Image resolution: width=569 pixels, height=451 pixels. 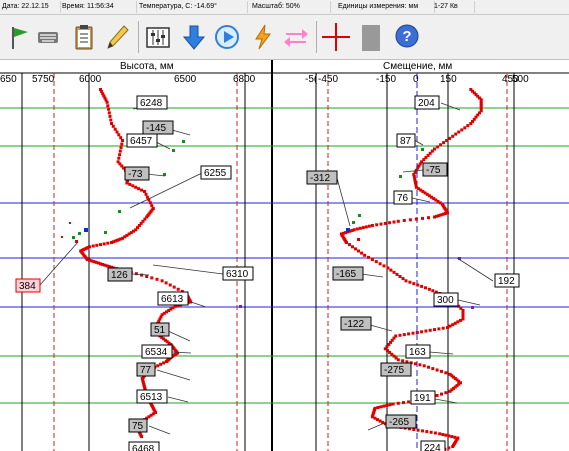 I want to click on help-button: ?, so click(x=407, y=37).